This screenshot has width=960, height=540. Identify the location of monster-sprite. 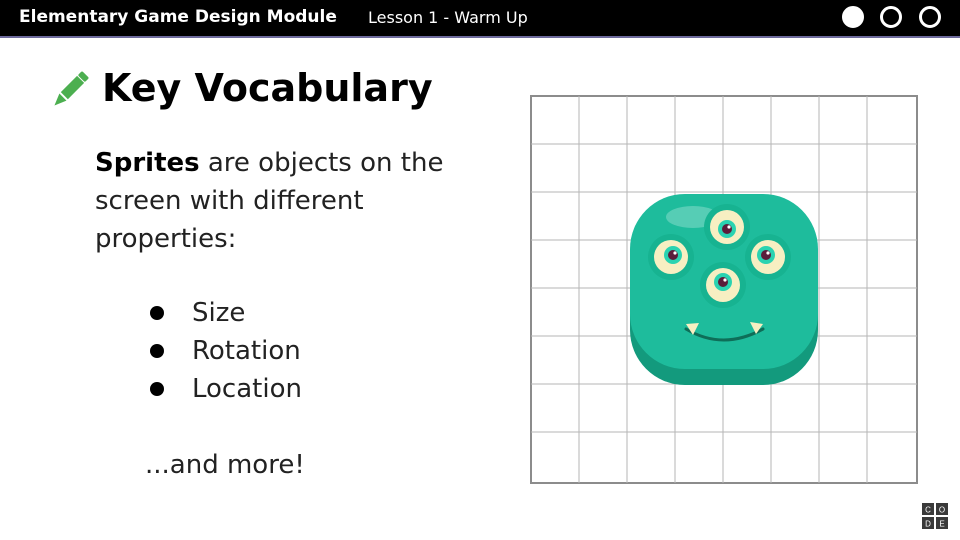
(724, 289).